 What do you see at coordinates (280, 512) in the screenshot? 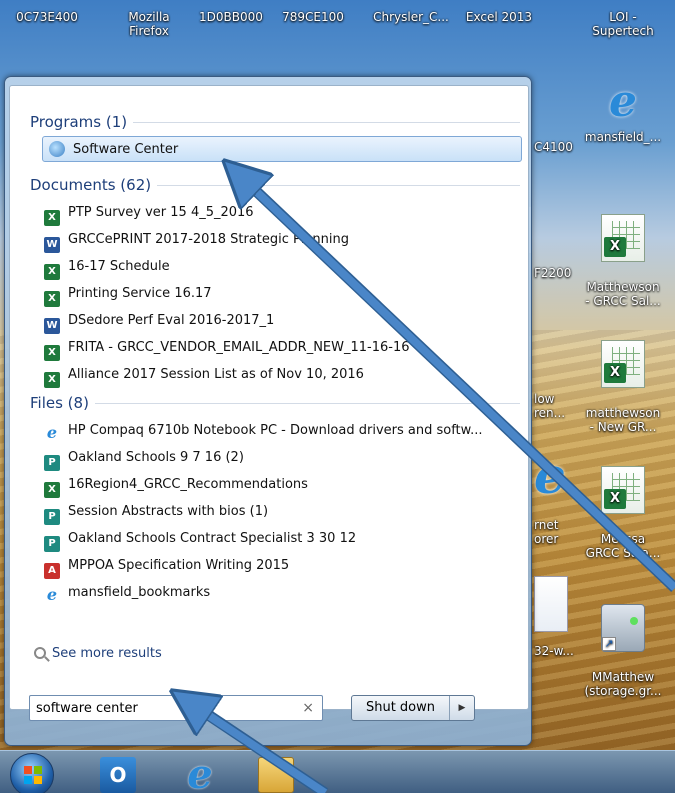
I see `result-file: P Session Abstracts with bios (1)` at bounding box center [280, 512].